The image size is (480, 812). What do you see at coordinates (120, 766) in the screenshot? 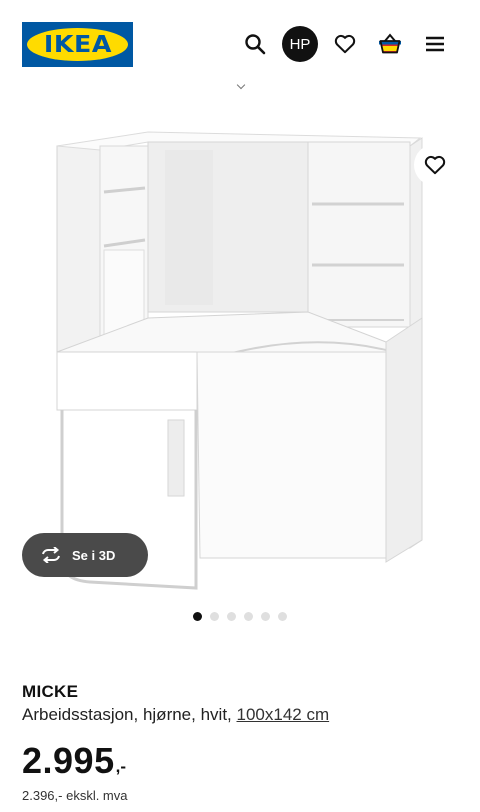
I see `price-suffix: ,-` at bounding box center [120, 766].